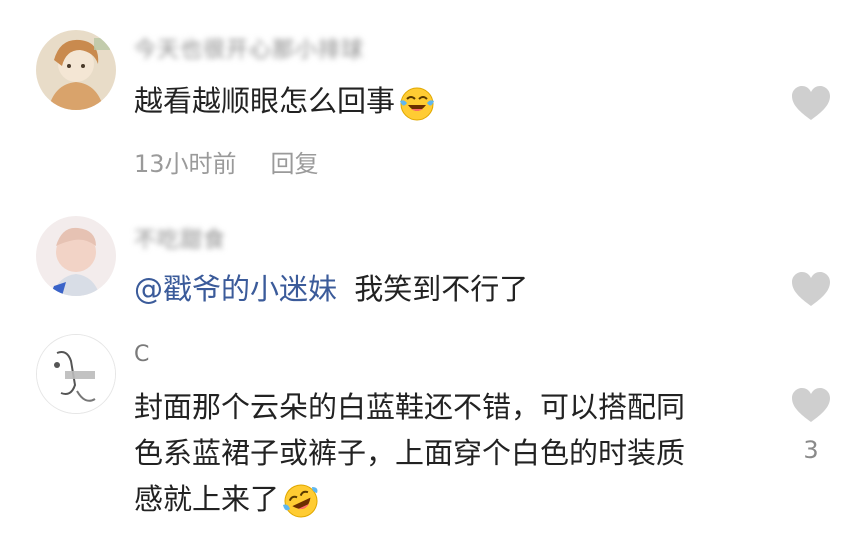 This screenshot has width=864, height=542. I want to click on comment-text-line-last: 感就上来了, so click(409, 499).